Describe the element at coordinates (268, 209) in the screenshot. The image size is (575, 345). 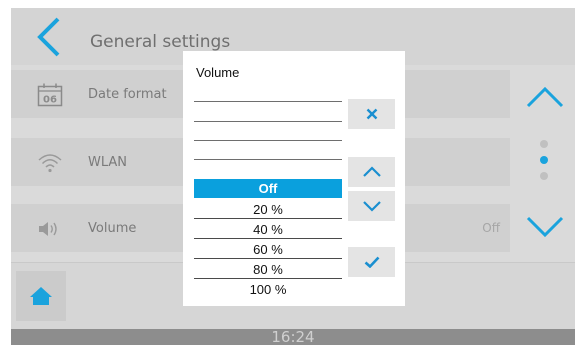
I see `volume-option-20: 20 %` at that location.